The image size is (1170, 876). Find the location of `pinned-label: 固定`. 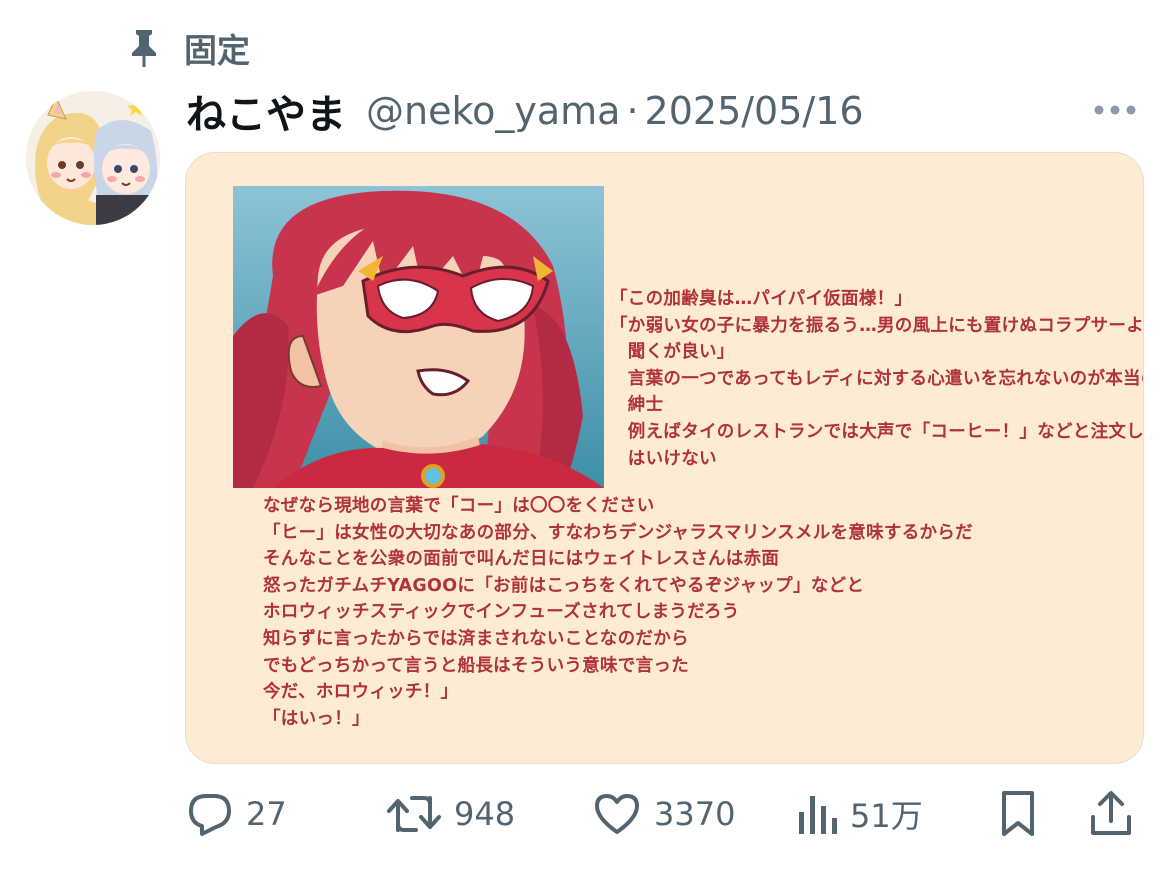

pinned-label: 固定 is located at coordinates (217, 50).